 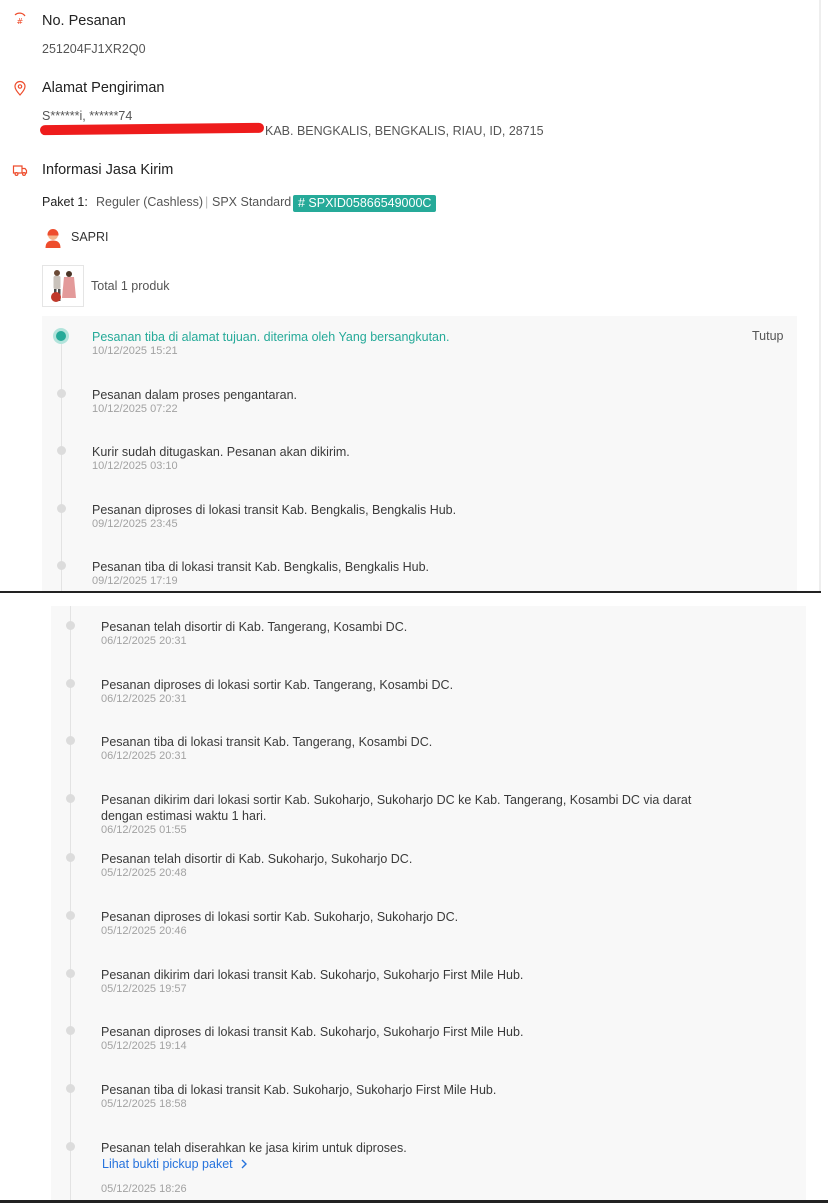 I want to click on package-label: Paket 1:, so click(x=65, y=202).